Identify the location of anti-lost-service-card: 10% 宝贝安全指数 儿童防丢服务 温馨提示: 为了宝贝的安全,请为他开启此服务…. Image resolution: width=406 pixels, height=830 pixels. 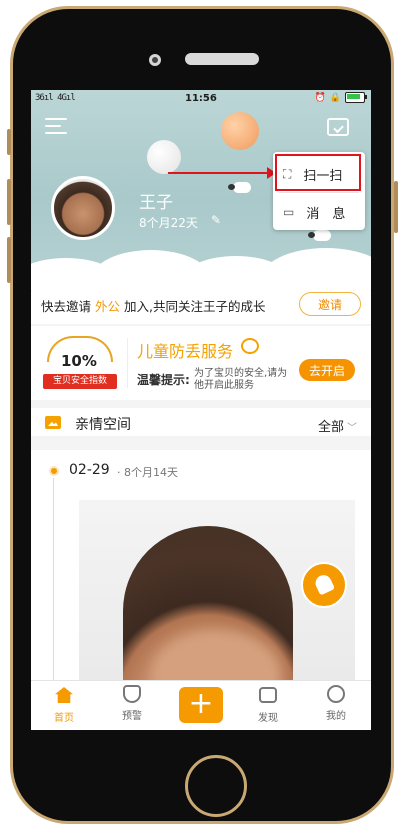
(201, 363).